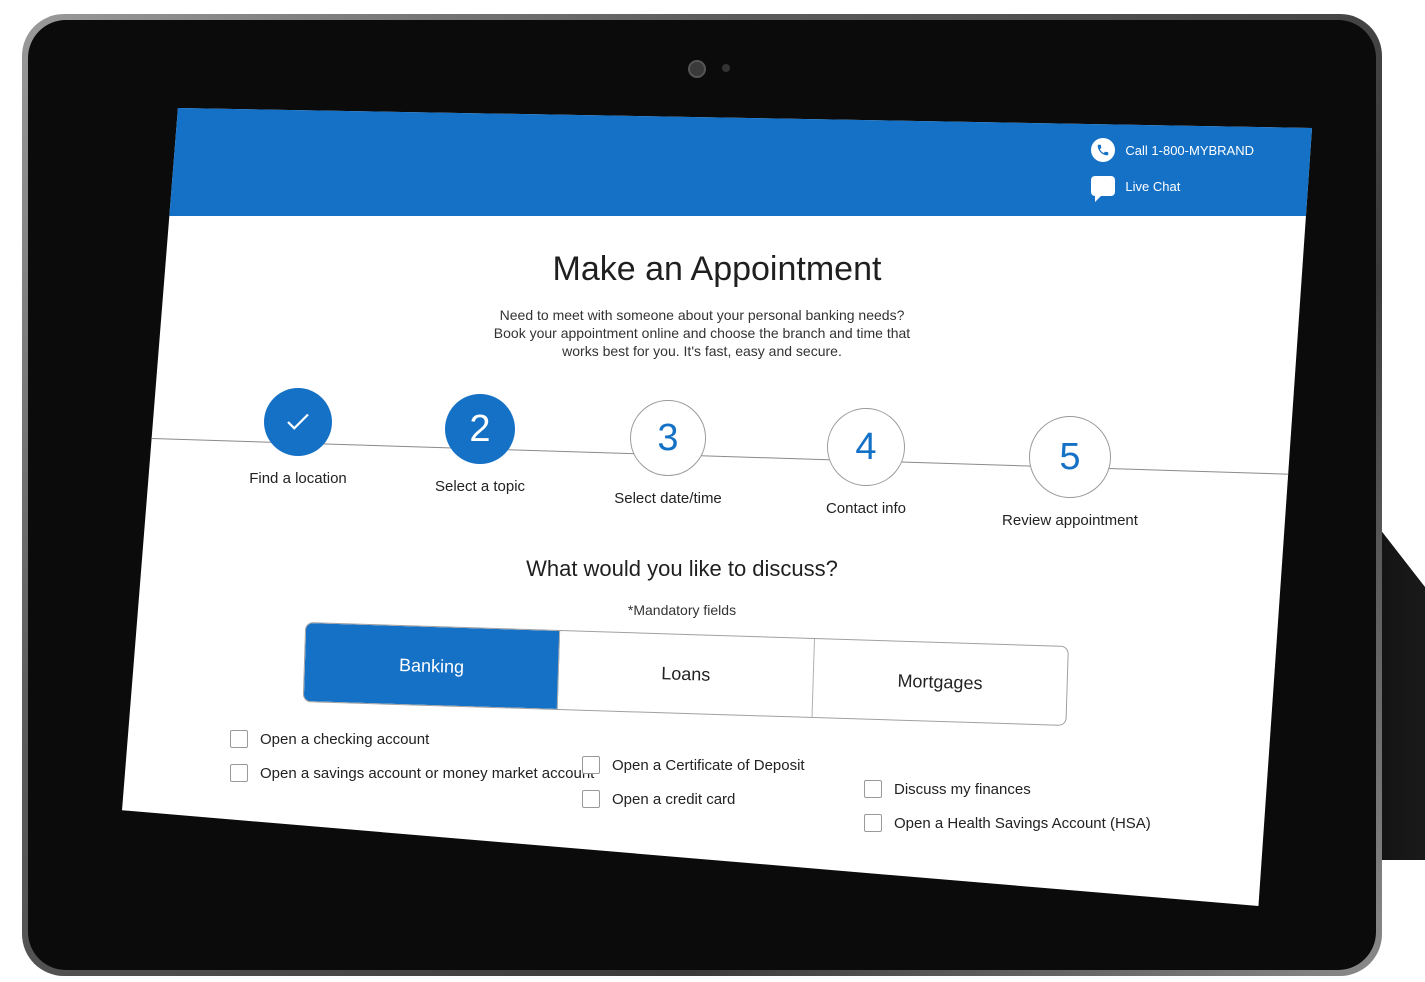 The width and height of the screenshot is (1425, 982). Describe the element at coordinates (682, 610) in the screenshot. I see `mandatory-note: *Mandatory fields` at that location.